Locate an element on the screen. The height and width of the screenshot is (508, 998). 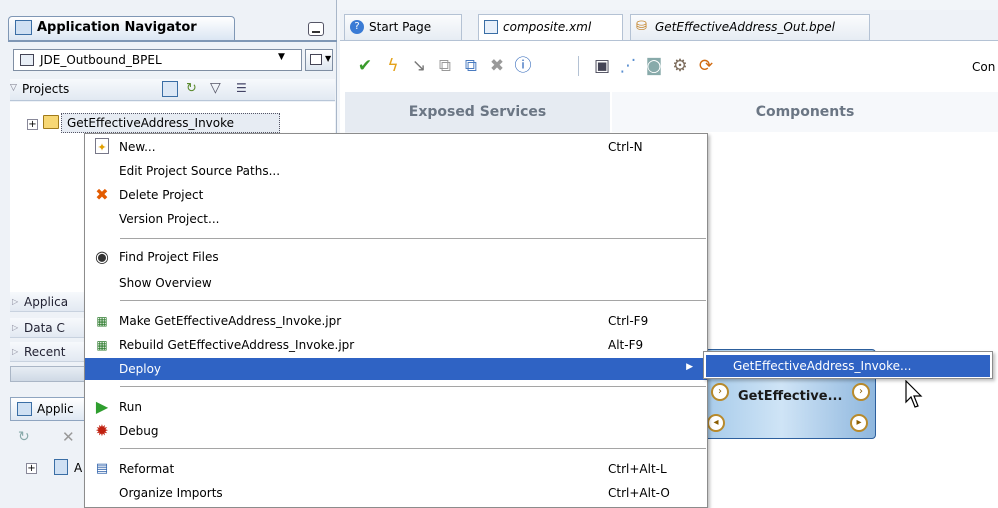
components-header: Components is located at coordinates (805, 112).